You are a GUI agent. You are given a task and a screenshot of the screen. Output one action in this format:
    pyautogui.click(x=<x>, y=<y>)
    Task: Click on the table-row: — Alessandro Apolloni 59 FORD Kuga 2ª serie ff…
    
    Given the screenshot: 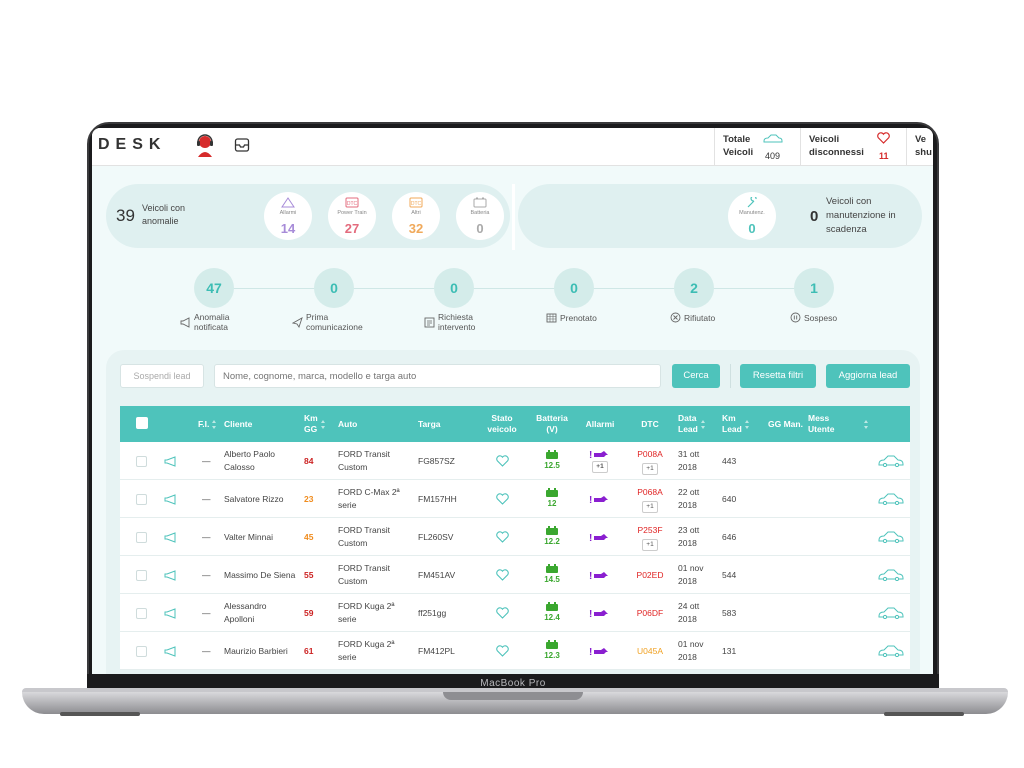 What is the action you would take?
    pyautogui.click(x=515, y=613)
    